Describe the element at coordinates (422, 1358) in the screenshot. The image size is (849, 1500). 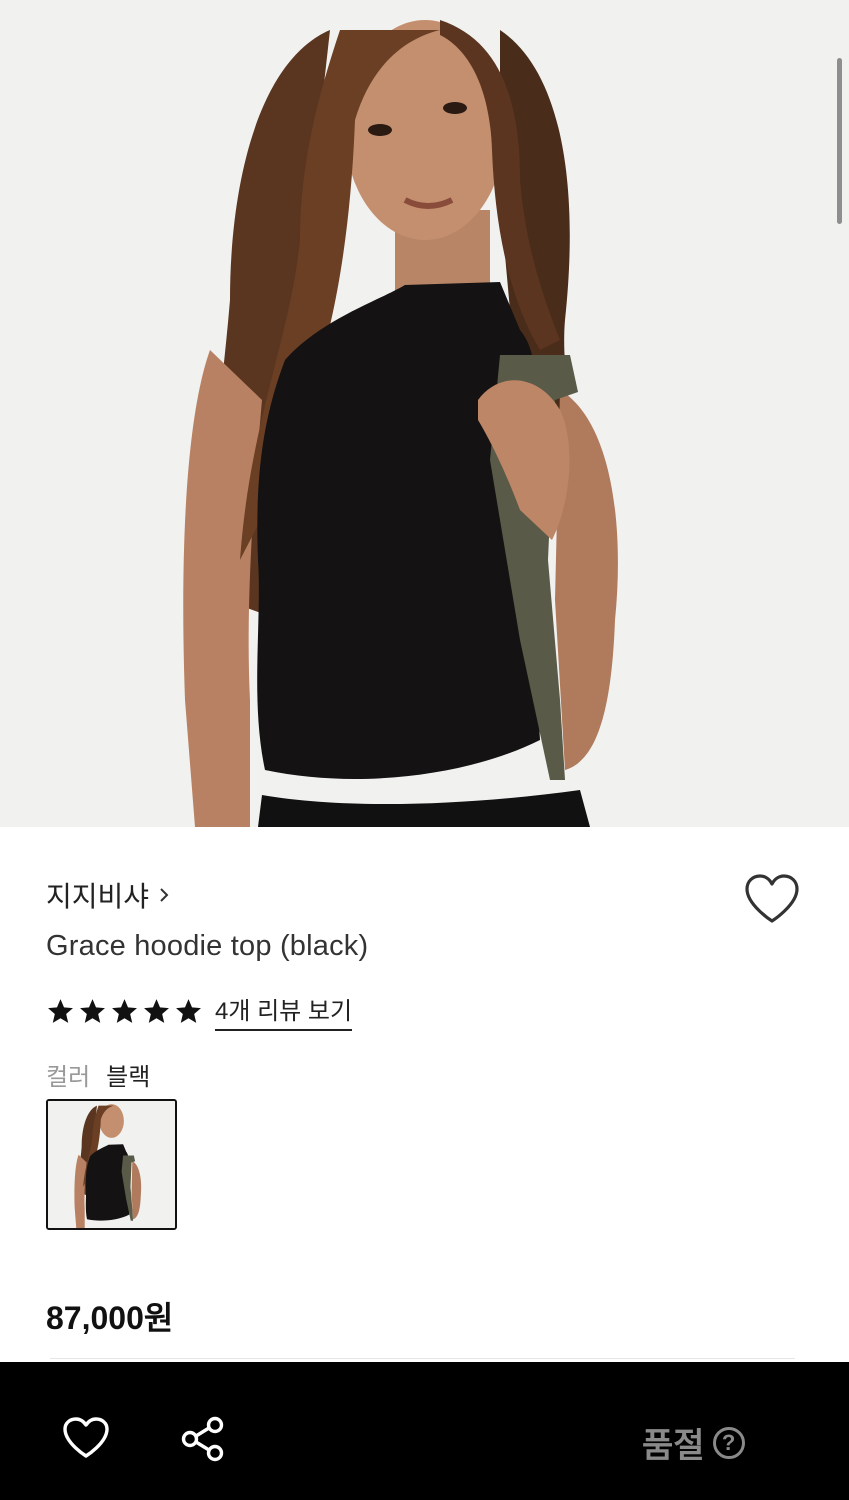
I see `divider` at that location.